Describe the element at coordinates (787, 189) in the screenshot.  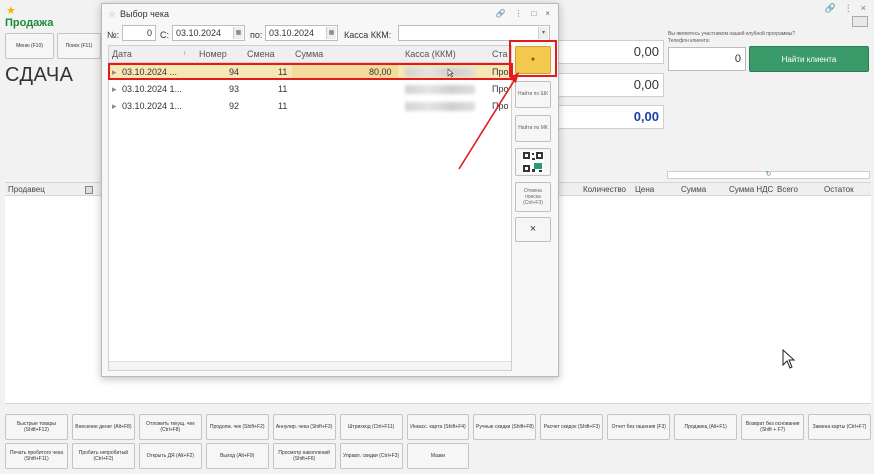
I see `col-total: Всего` at that location.